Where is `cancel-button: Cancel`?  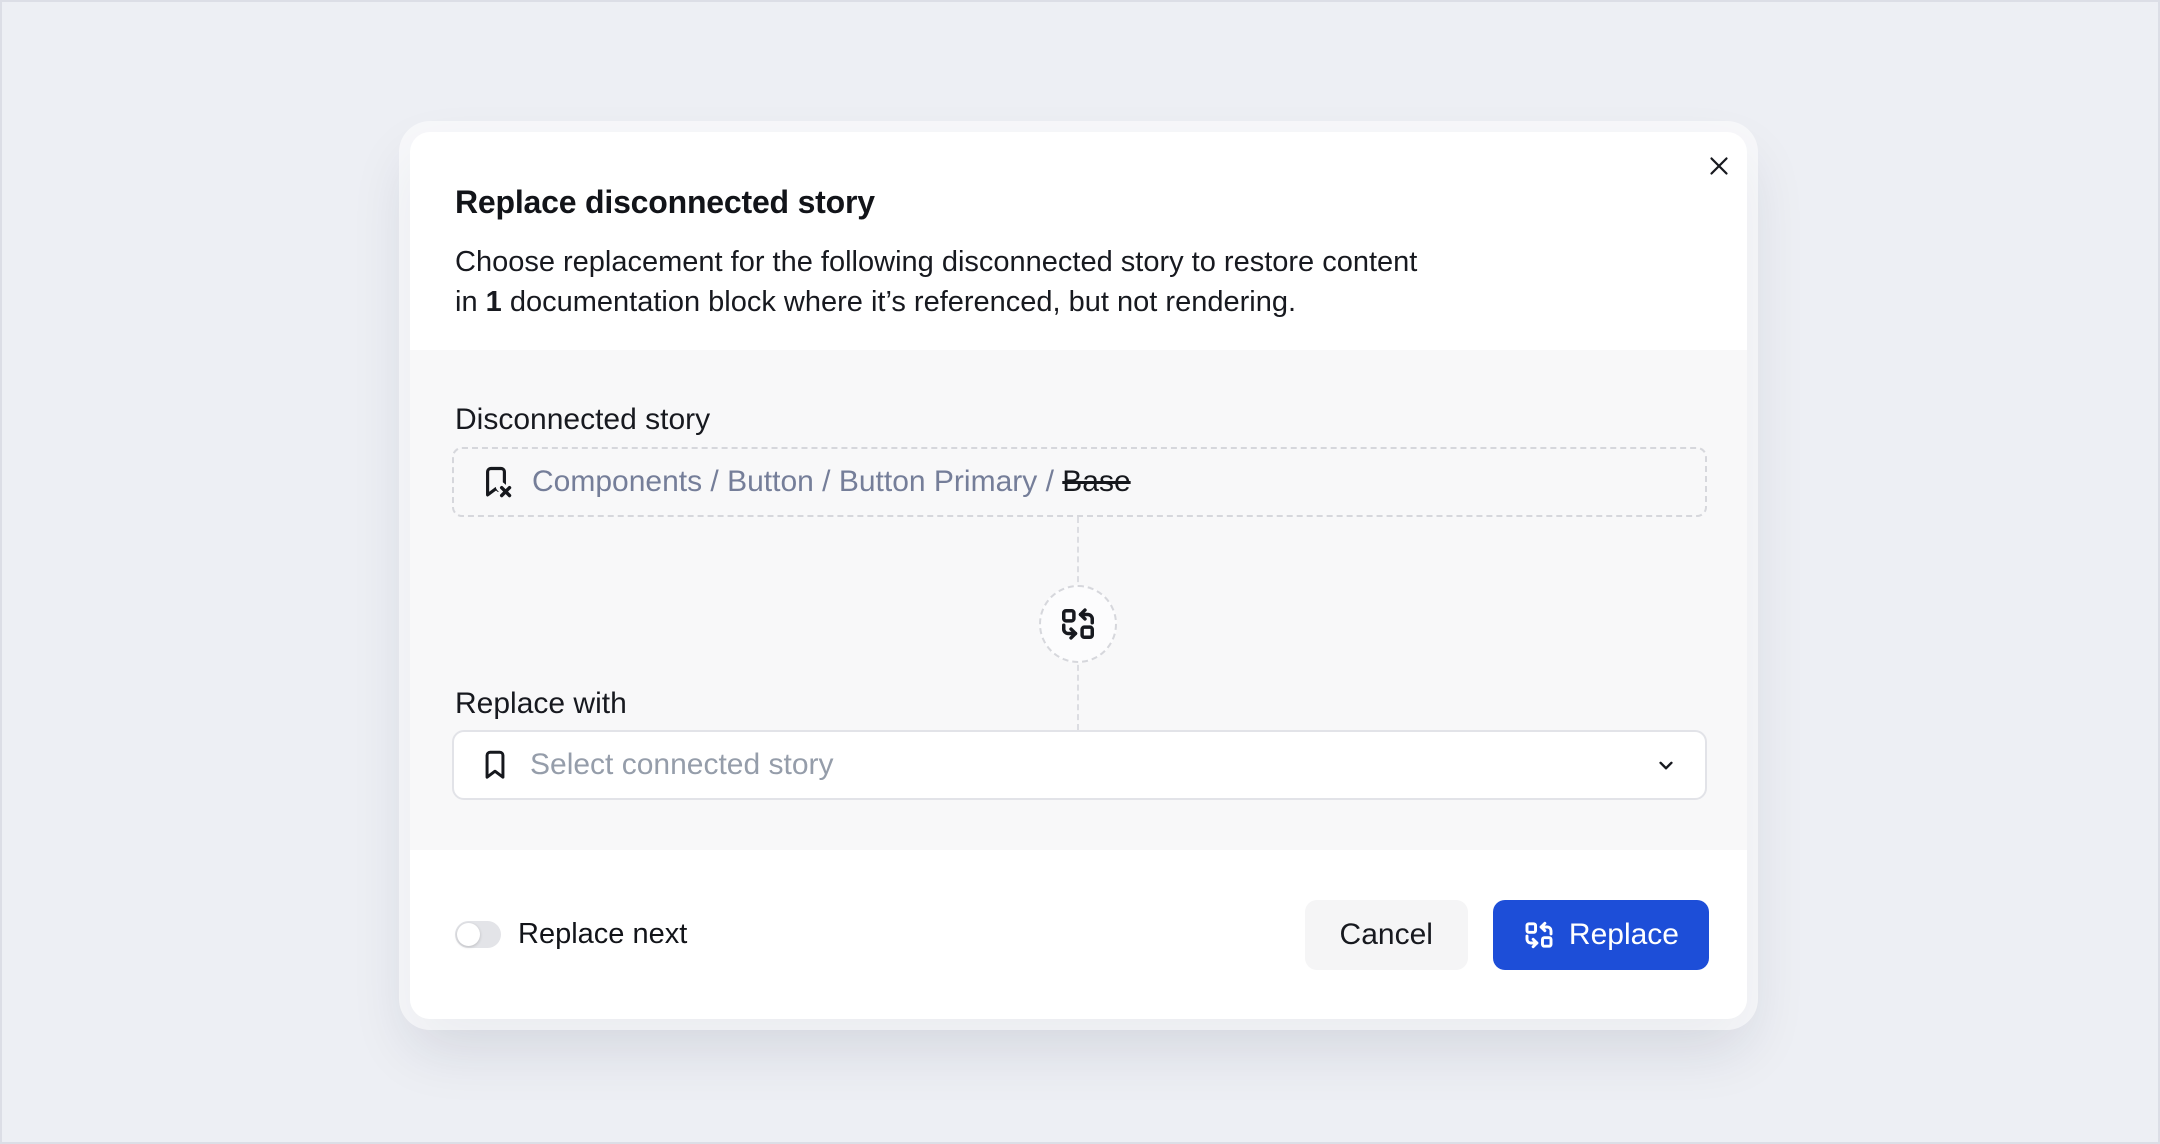
cancel-button: Cancel is located at coordinates (1386, 934).